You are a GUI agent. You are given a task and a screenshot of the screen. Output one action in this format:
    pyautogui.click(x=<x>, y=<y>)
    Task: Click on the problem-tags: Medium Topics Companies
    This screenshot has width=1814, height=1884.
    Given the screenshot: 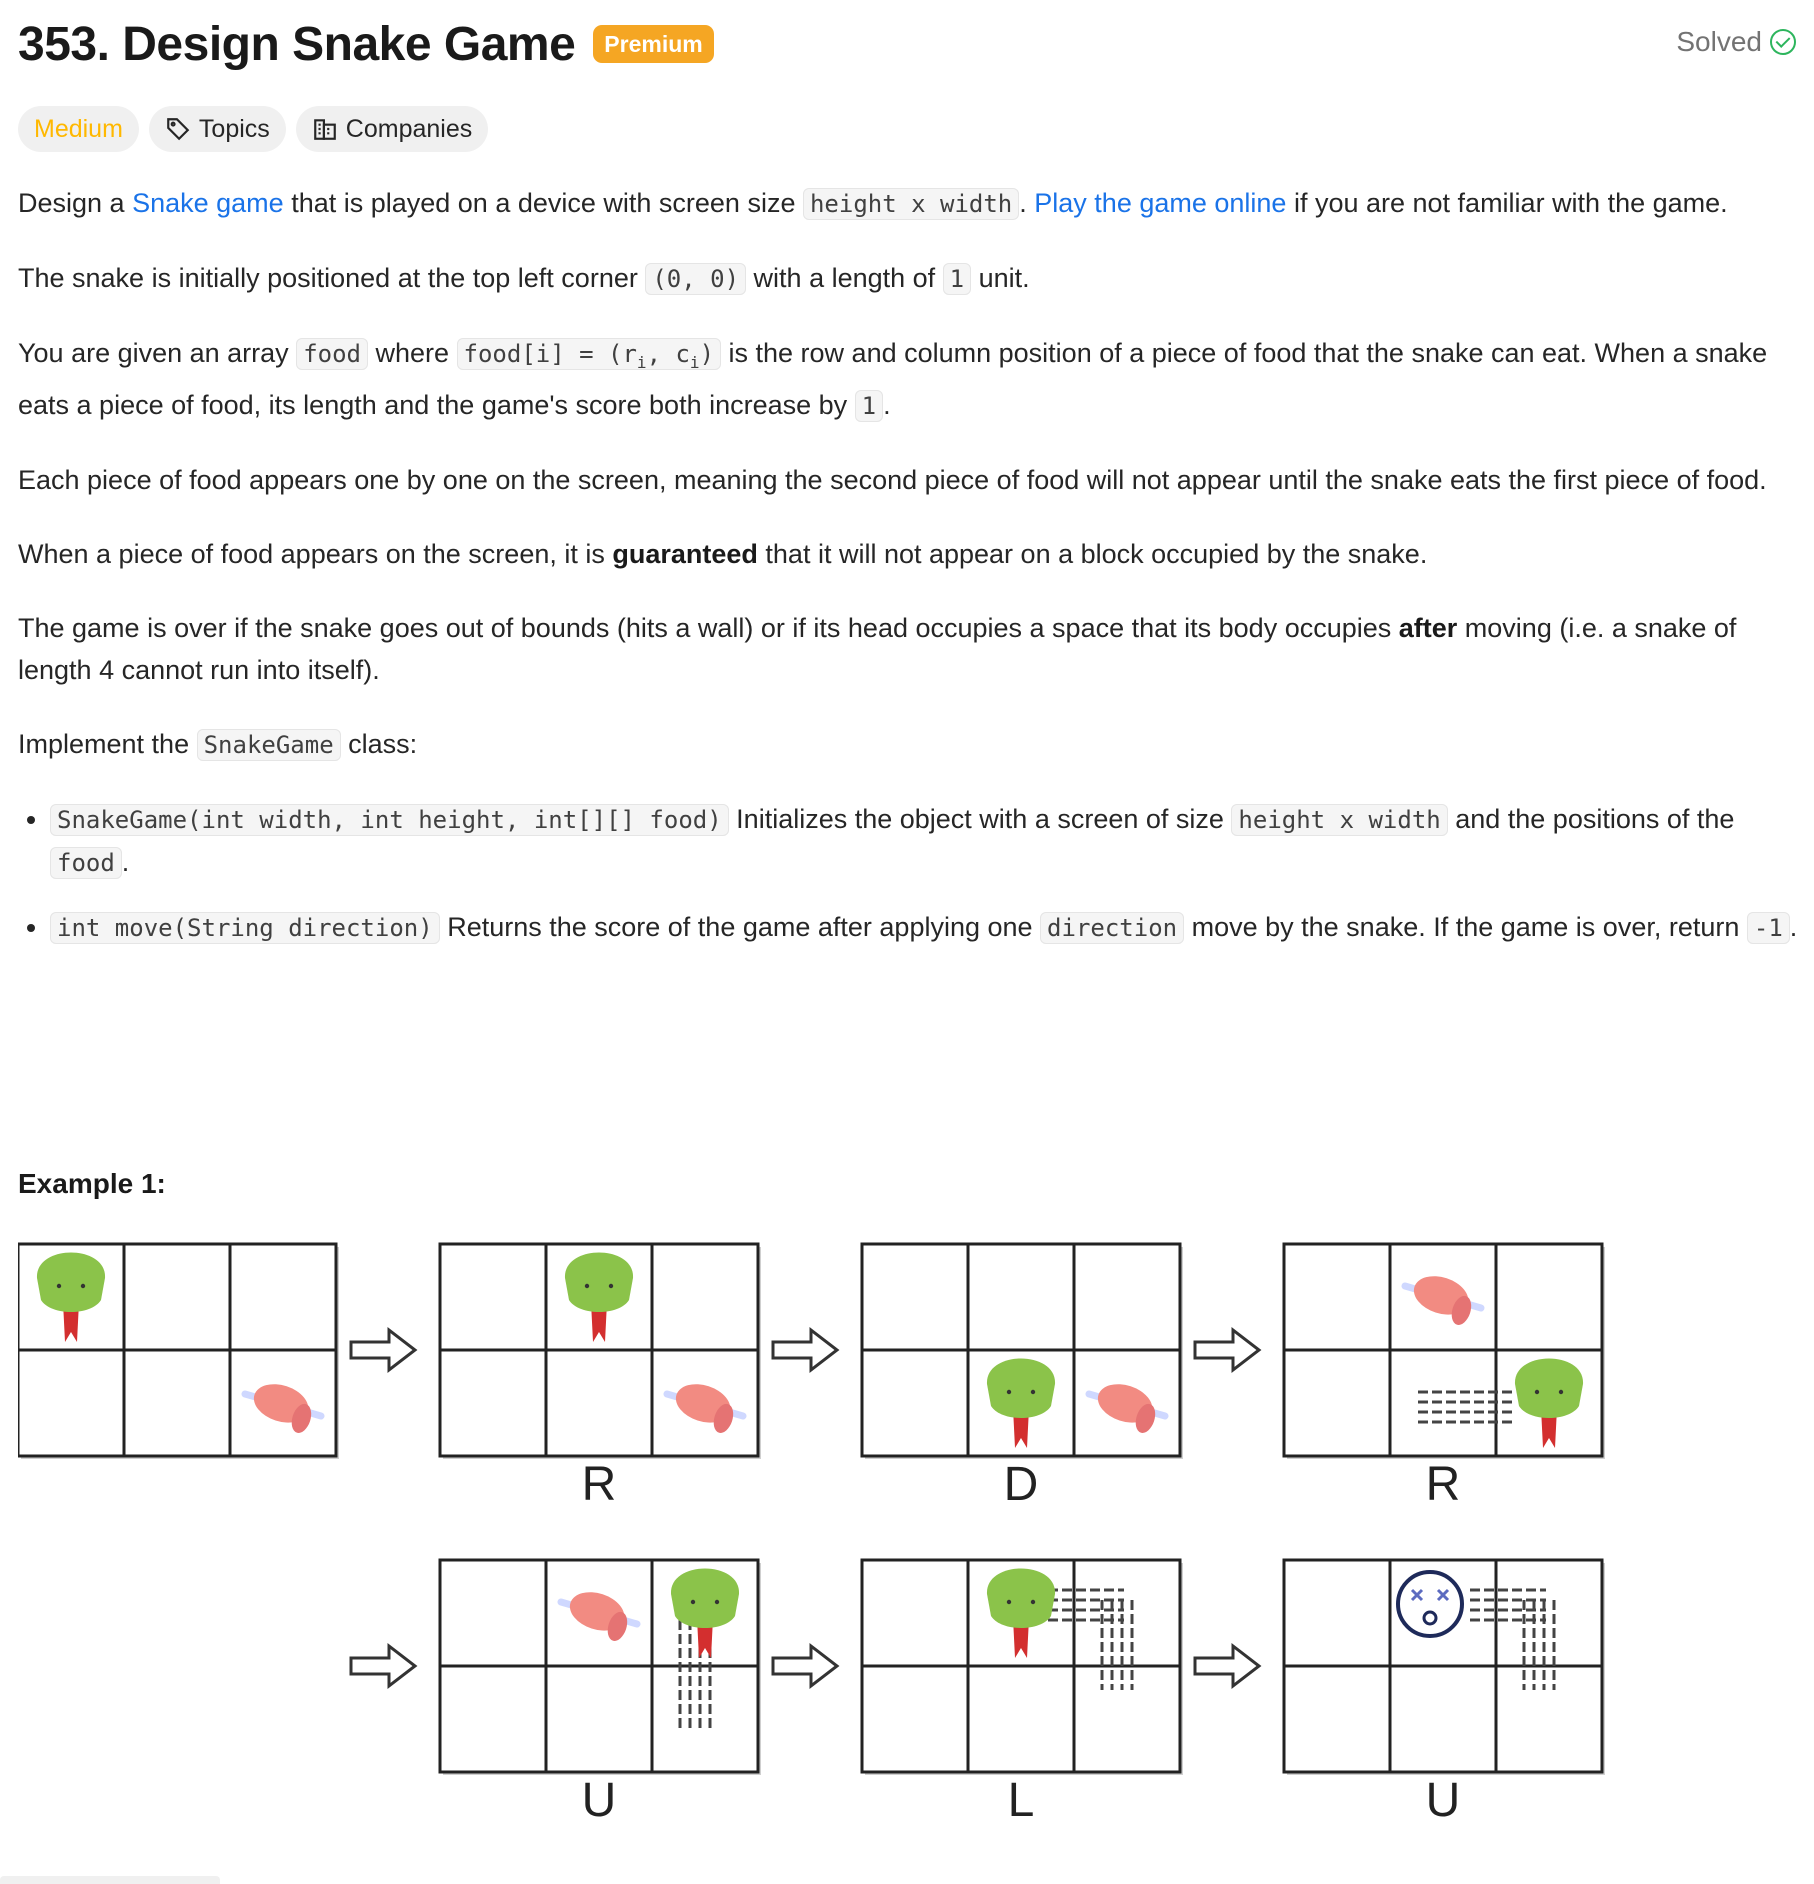 What is the action you would take?
    pyautogui.click(x=253, y=129)
    